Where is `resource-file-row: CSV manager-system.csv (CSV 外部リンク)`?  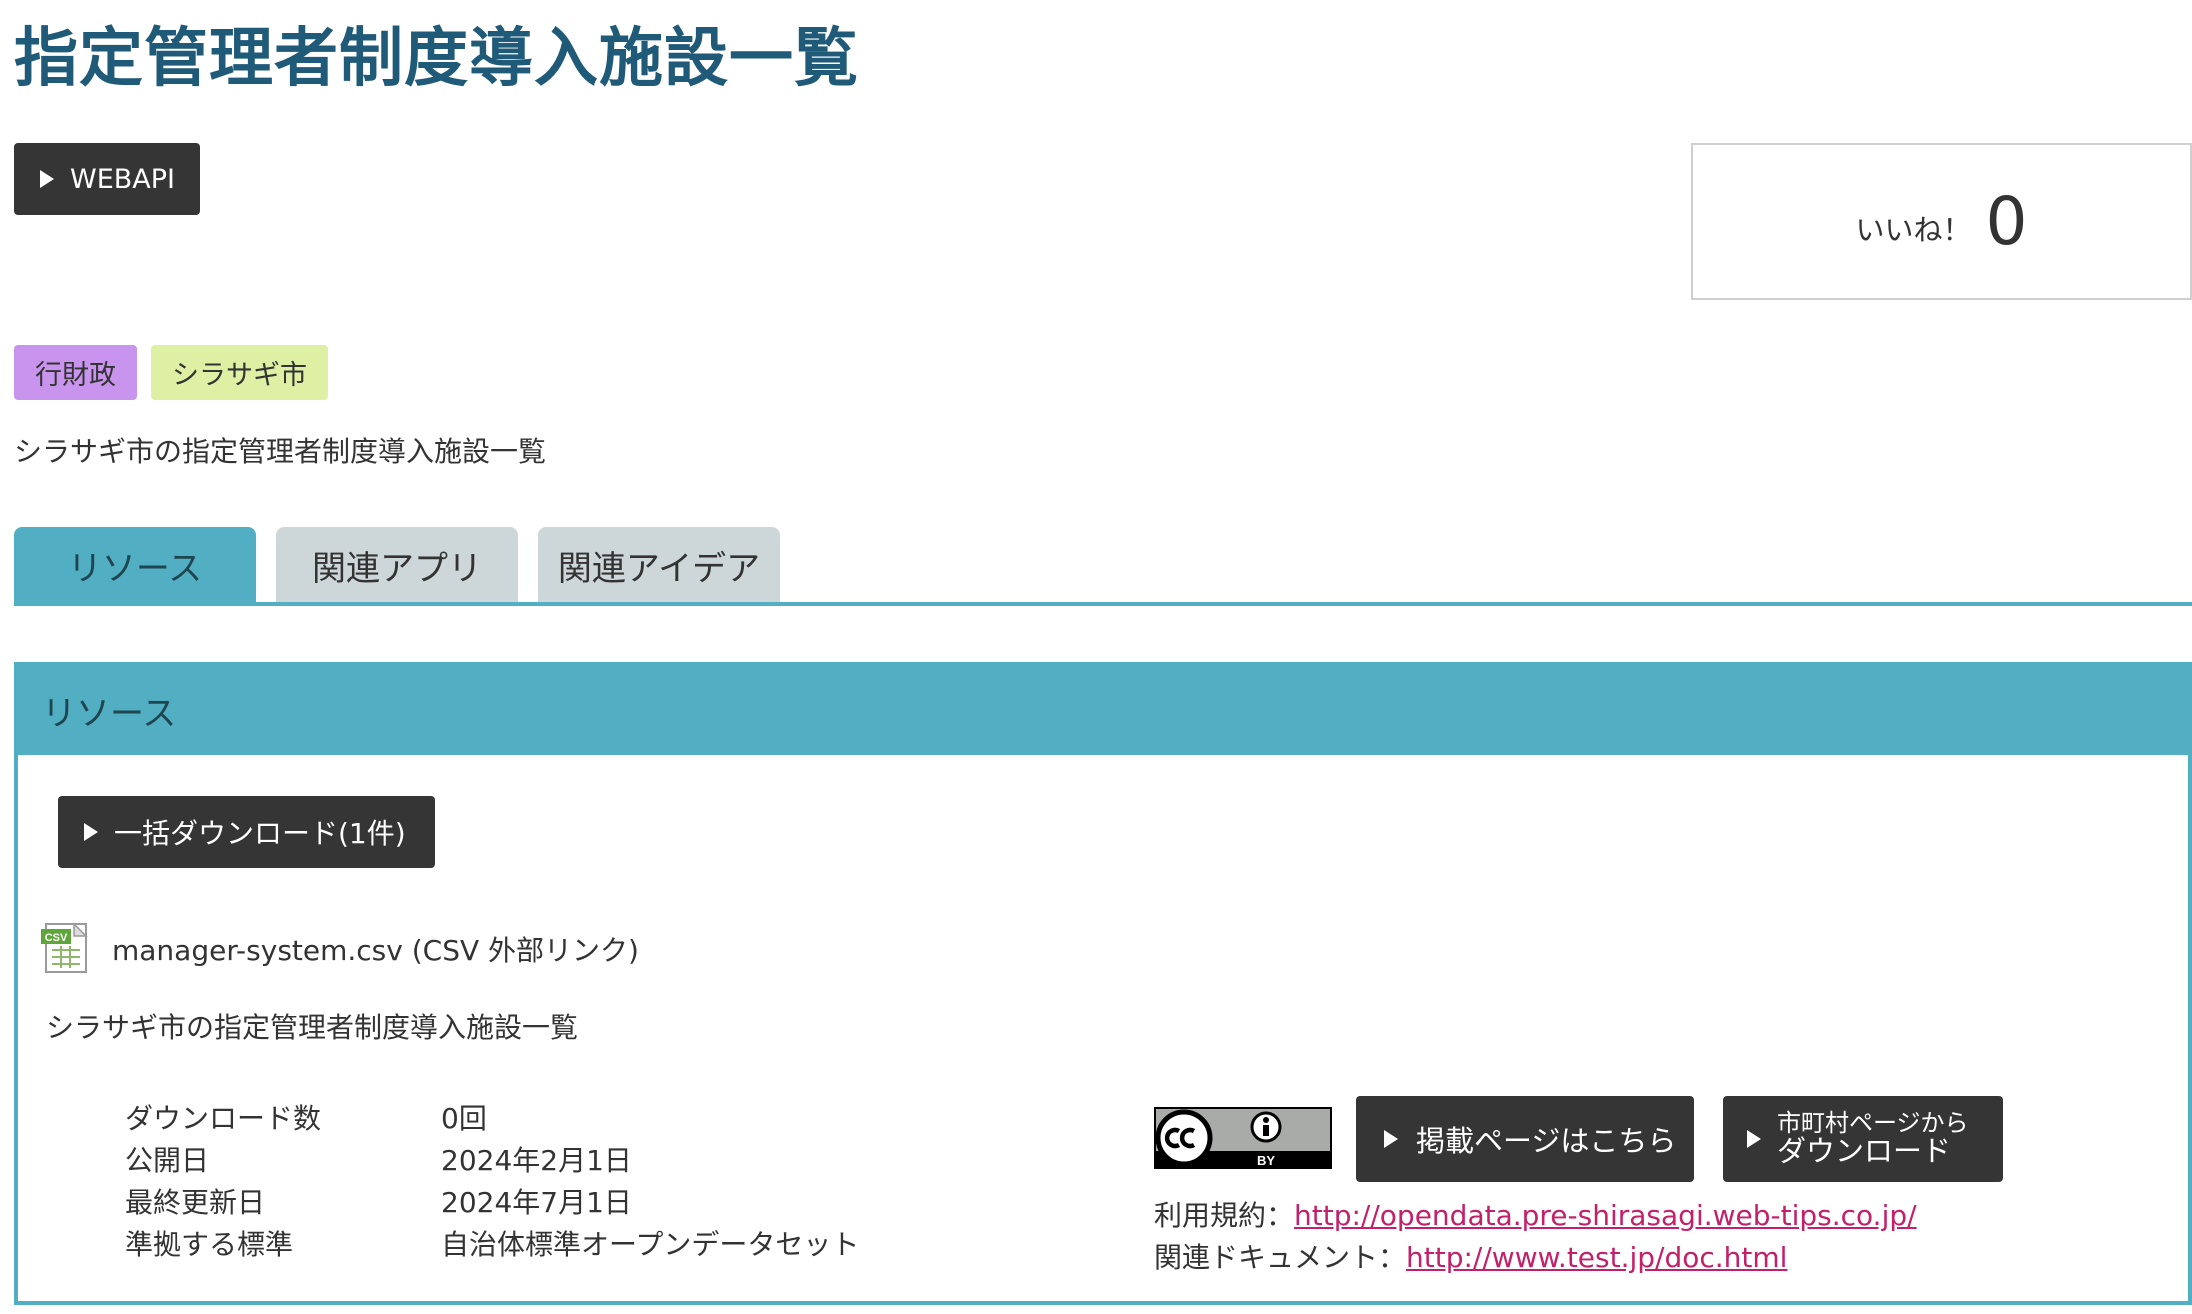 resource-file-row: CSV manager-system.csv (CSV 外部リンク) is located at coordinates (339, 949).